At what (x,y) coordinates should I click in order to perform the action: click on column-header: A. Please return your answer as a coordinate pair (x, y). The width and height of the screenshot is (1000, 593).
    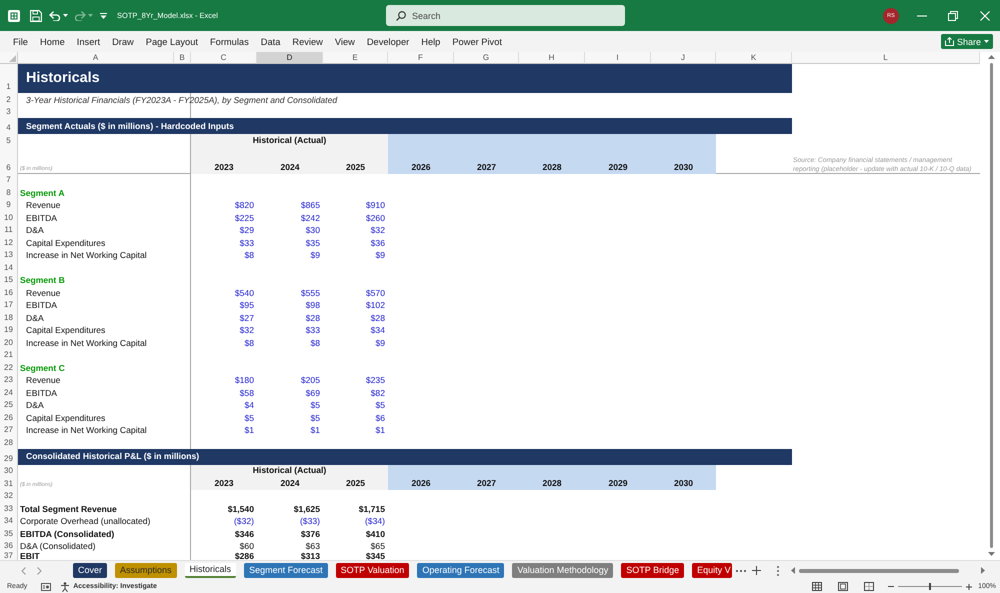
    Looking at the image, I should click on (96, 58).